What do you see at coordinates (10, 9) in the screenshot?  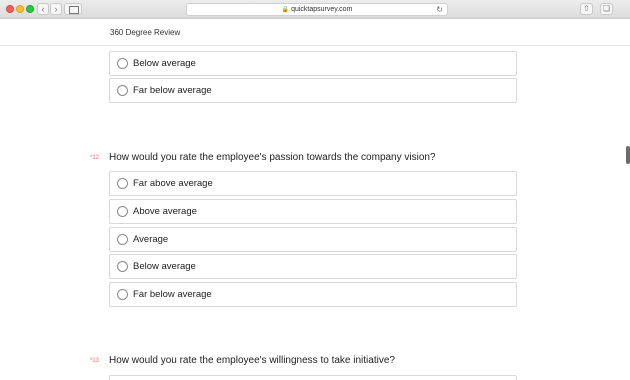 I see `close-window-button` at bounding box center [10, 9].